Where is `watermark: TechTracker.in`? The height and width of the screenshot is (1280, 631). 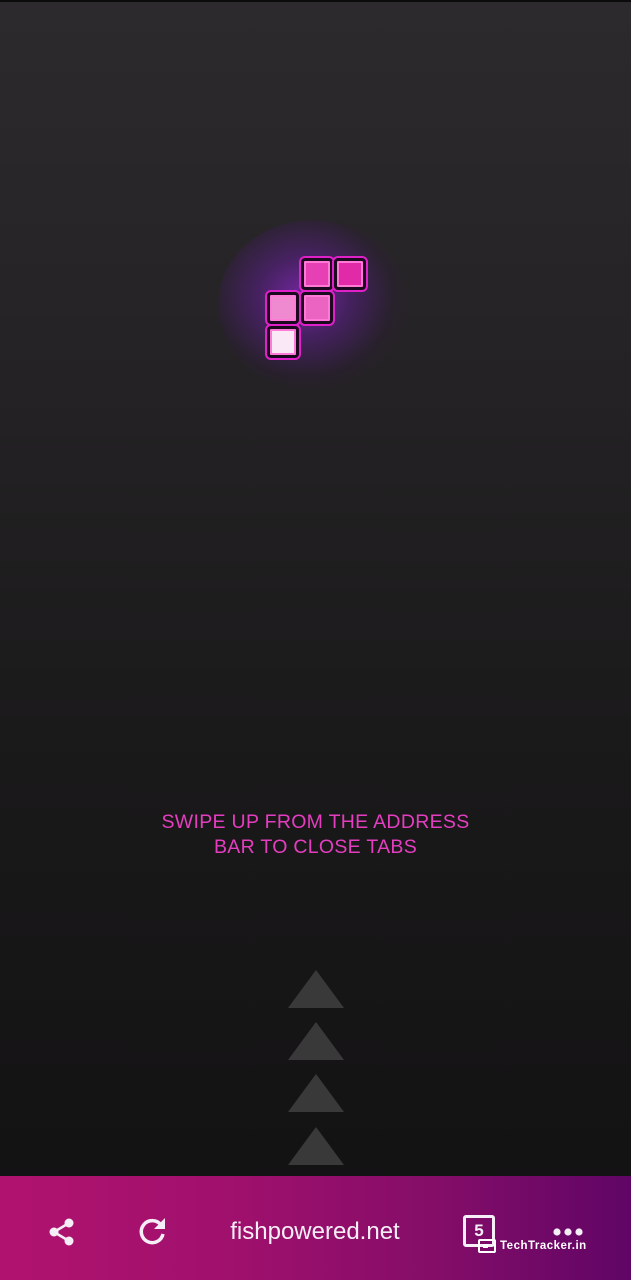
watermark: TechTracker.in is located at coordinates (532, 1246).